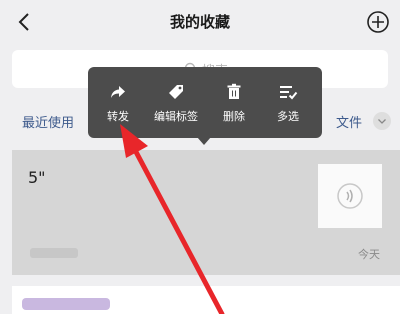  Describe the element at coordinates (289, 93) in the screenshot. I see `multi-select-icon` at that location.